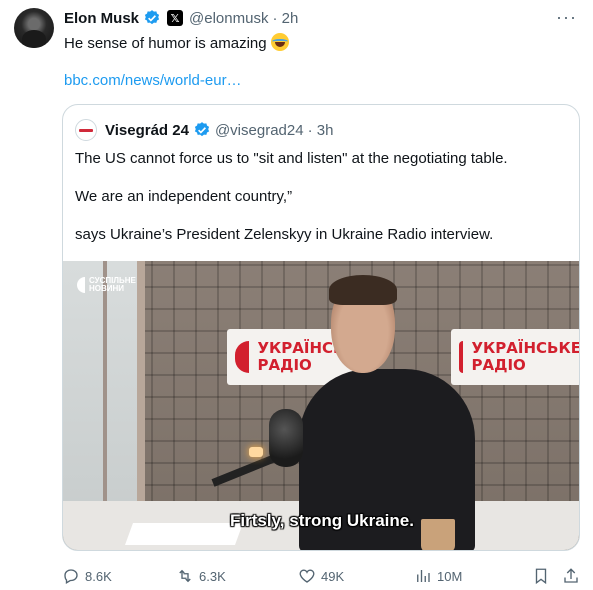 The height and width of the screenshot is (590, 593). I want to click on bookmark-button, so click(541, 576).